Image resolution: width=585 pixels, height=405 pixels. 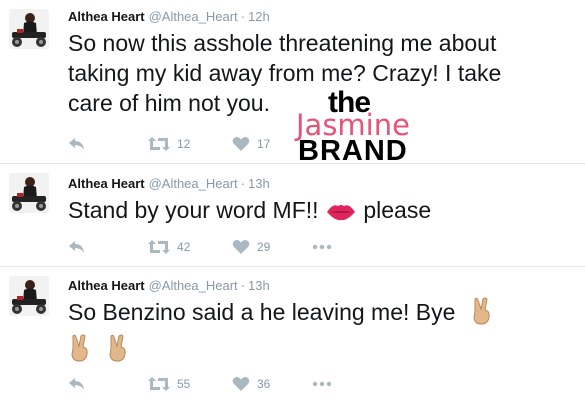 What do you see at coordinates (184, 384) in the screenshot?
I see `retweet-count: 55` at bounding box center [184, 384].